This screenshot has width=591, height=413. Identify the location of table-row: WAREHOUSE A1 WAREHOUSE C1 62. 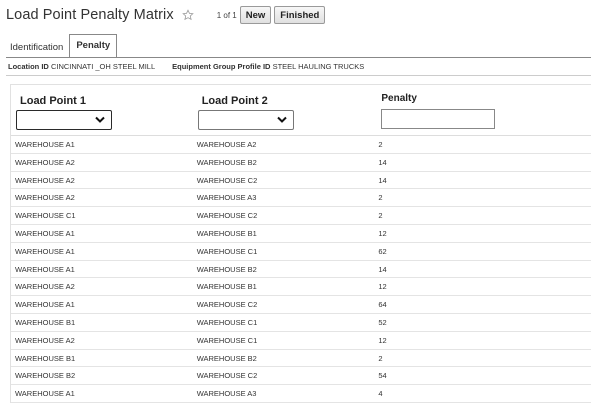
(301, 251).